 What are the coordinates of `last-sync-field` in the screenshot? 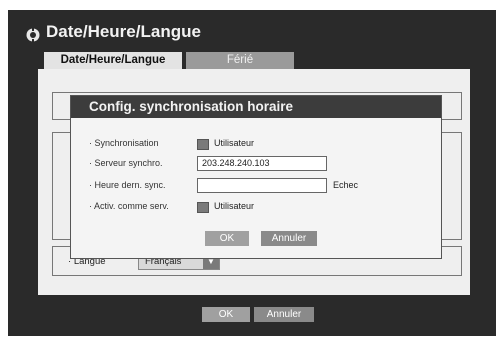 It's located at (262, 185).